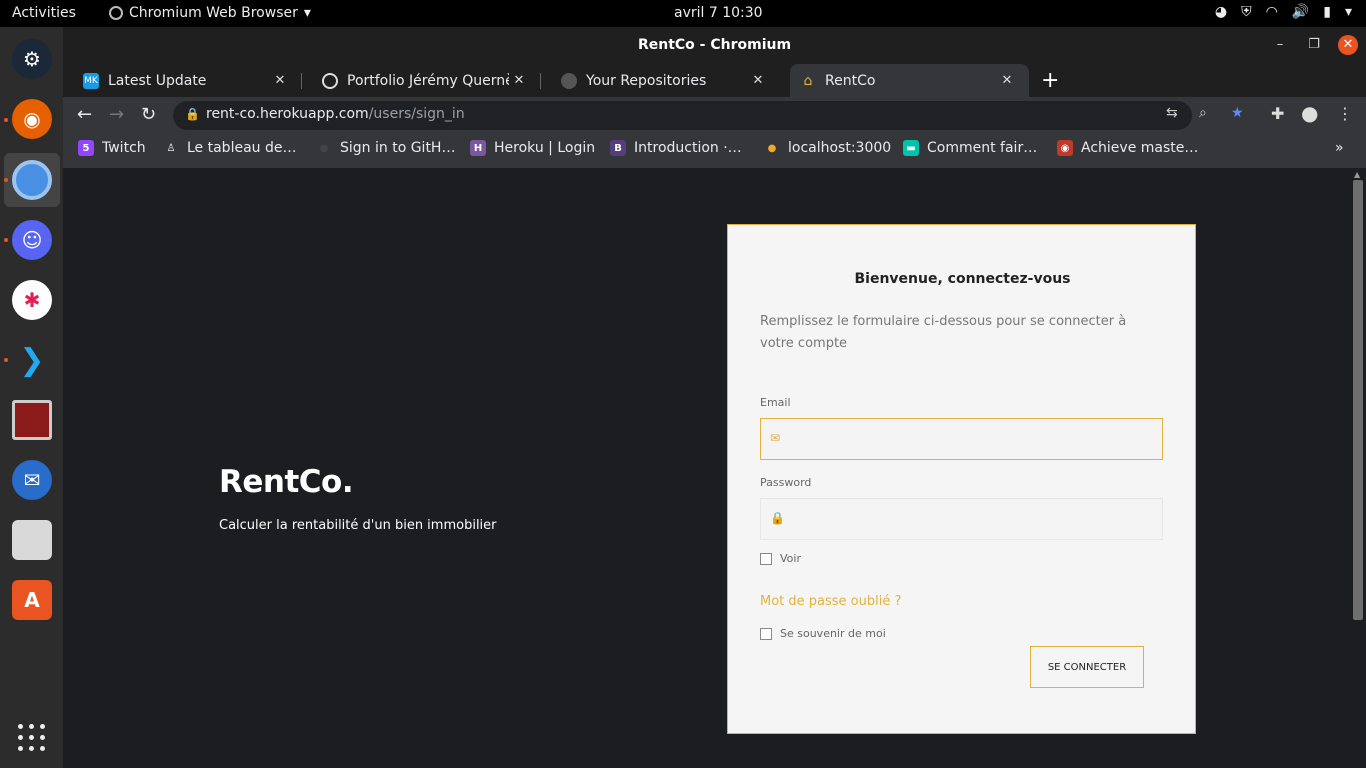 This screenshot has width=1366, height=768. Describe the element at coordinates (766, 558) in the screenshot. I see `show-password-checkbox` at that location.